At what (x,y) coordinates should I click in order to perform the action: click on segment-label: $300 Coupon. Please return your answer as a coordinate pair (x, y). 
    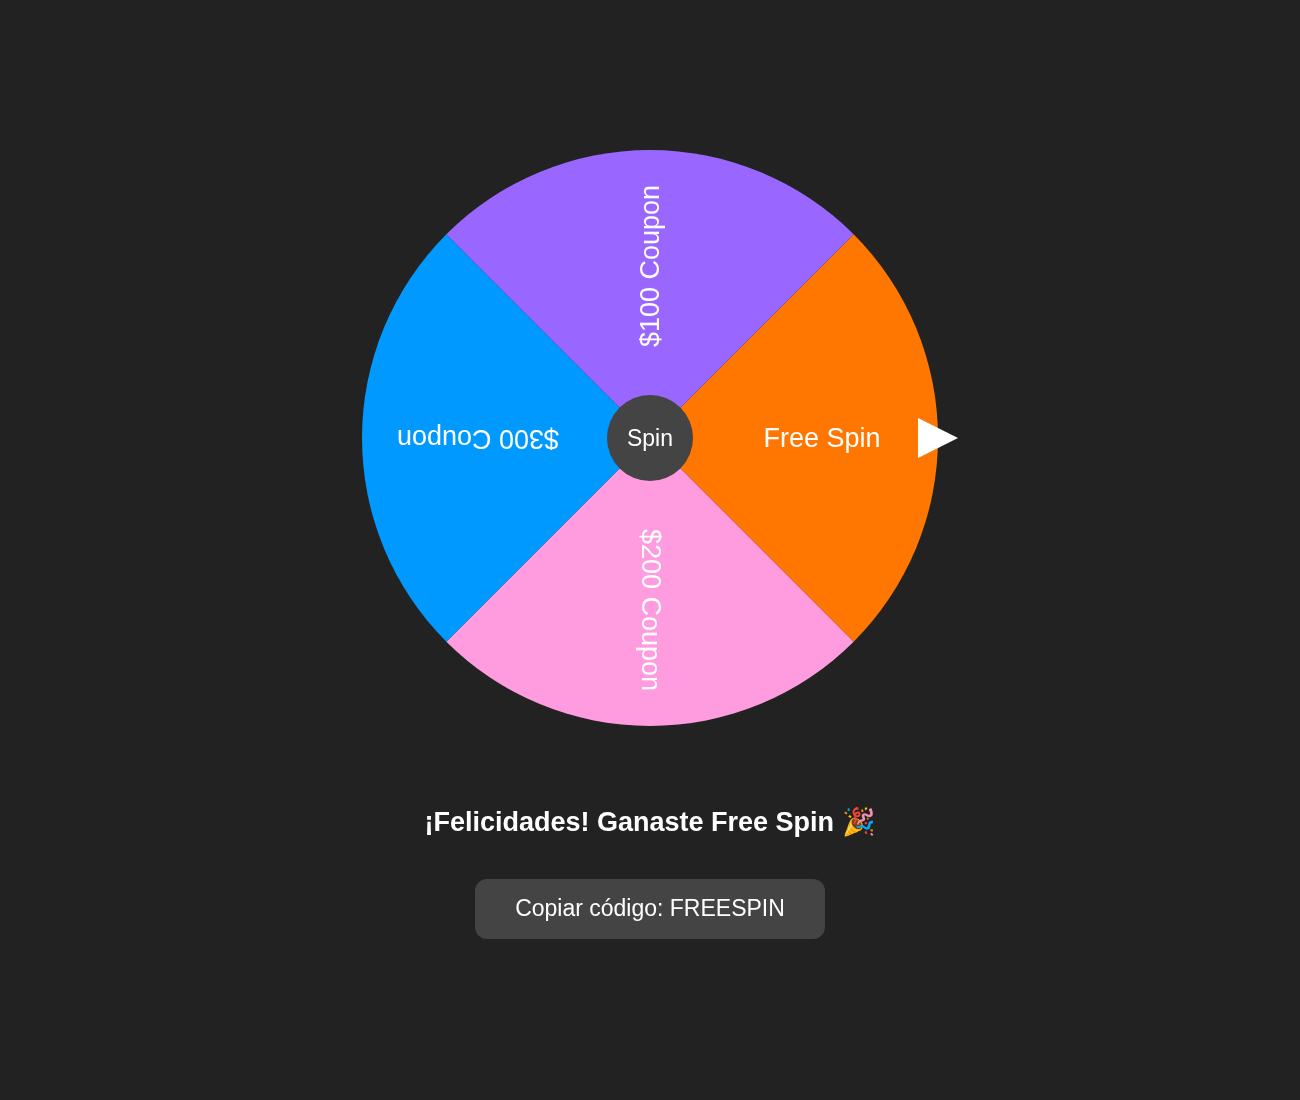
    Looking at the image, I should click on (478, 438).